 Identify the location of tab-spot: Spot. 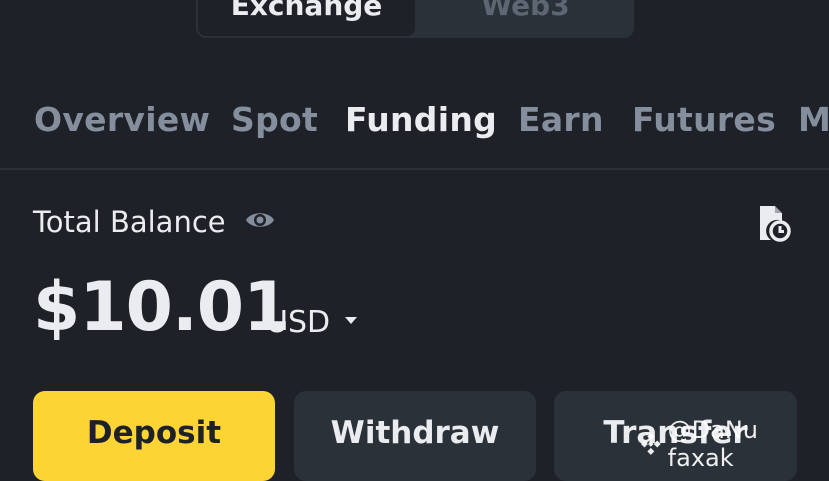
(274, 119).